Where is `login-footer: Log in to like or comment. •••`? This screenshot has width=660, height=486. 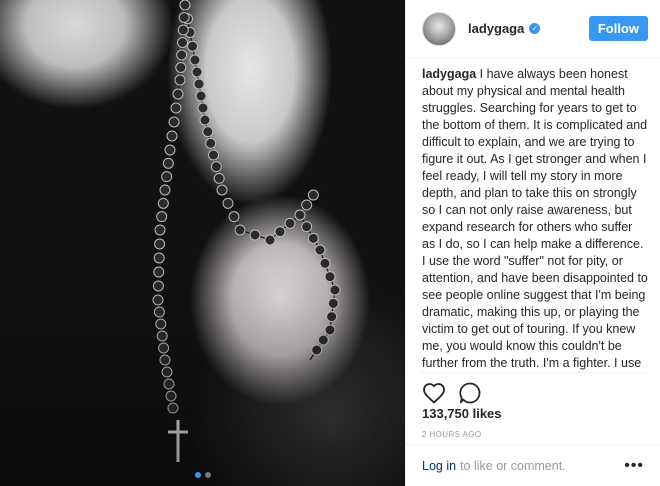 login-footer: Log in to like or comment. ••• is located at coordinates (533, 465).